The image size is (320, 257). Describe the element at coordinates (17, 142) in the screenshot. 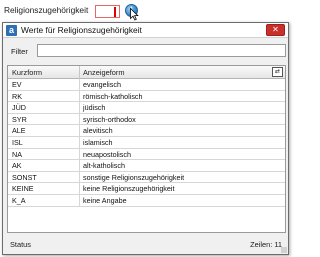

I see `cell-kurzform: ISL` at that location.